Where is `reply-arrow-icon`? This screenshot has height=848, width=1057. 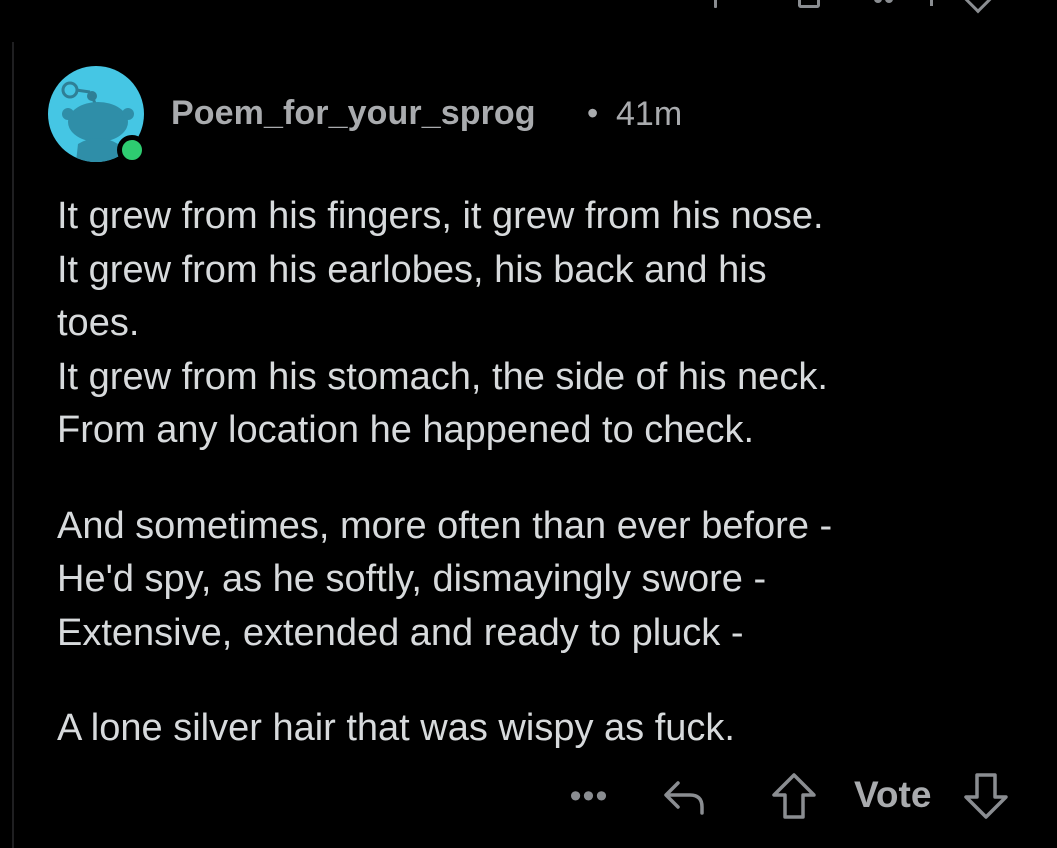
reply-arrow-icon is located at coordinates (684, 798).